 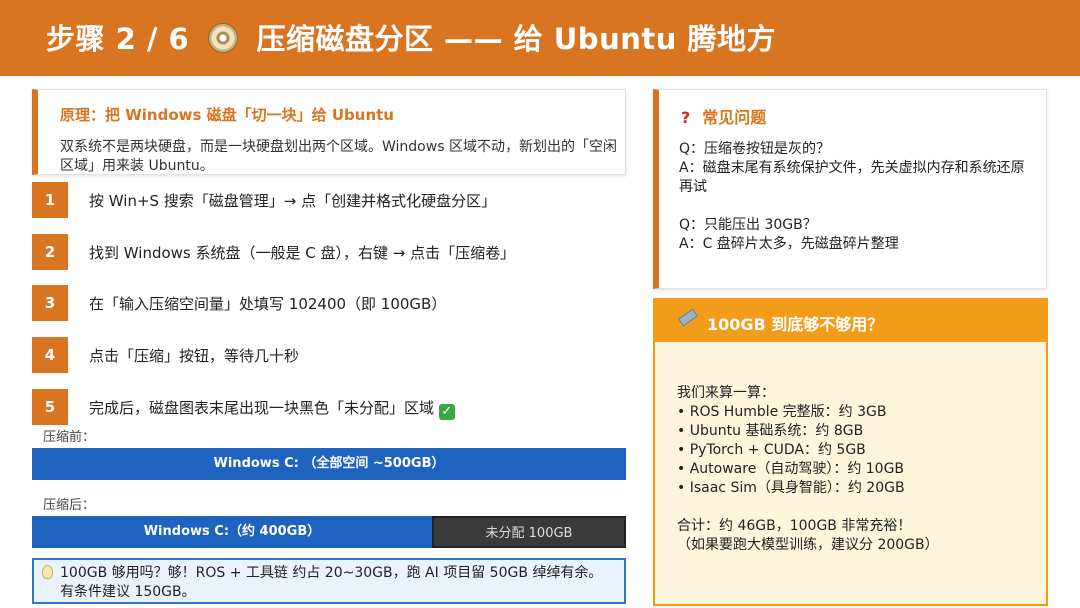 What do you see at coordinates (854, 235) in the screenshot?
I see `faq-item-2: Q：只能压出 30GB？ A：C 盘碎片太多，先磁盘碎片整理` at bounding box center [854, 235].